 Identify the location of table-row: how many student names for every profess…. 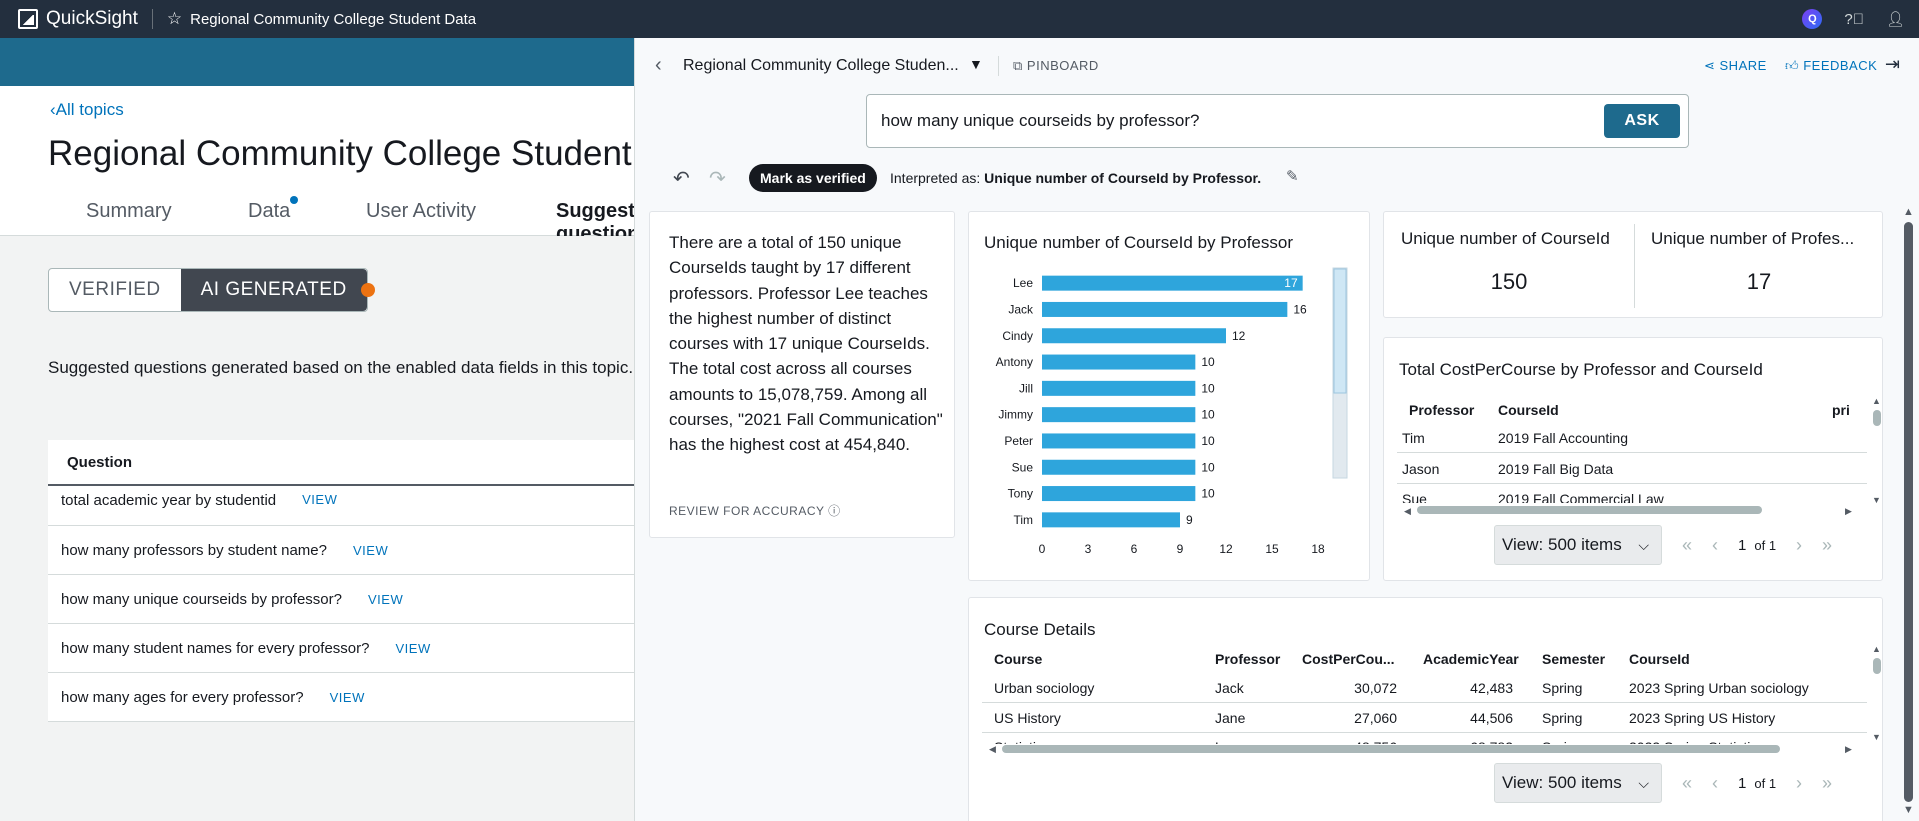
(344, 648).